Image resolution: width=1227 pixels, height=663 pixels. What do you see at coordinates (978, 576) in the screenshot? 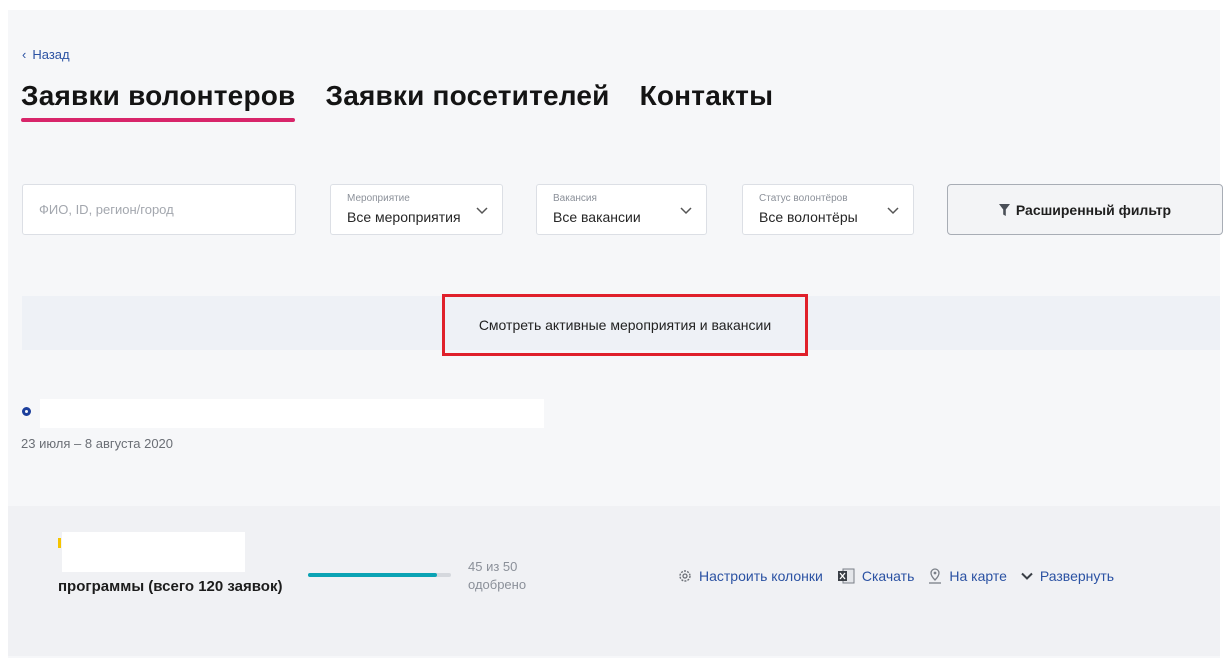
I see `show-on-map-label: На карте` at bounding box center [978, 576].